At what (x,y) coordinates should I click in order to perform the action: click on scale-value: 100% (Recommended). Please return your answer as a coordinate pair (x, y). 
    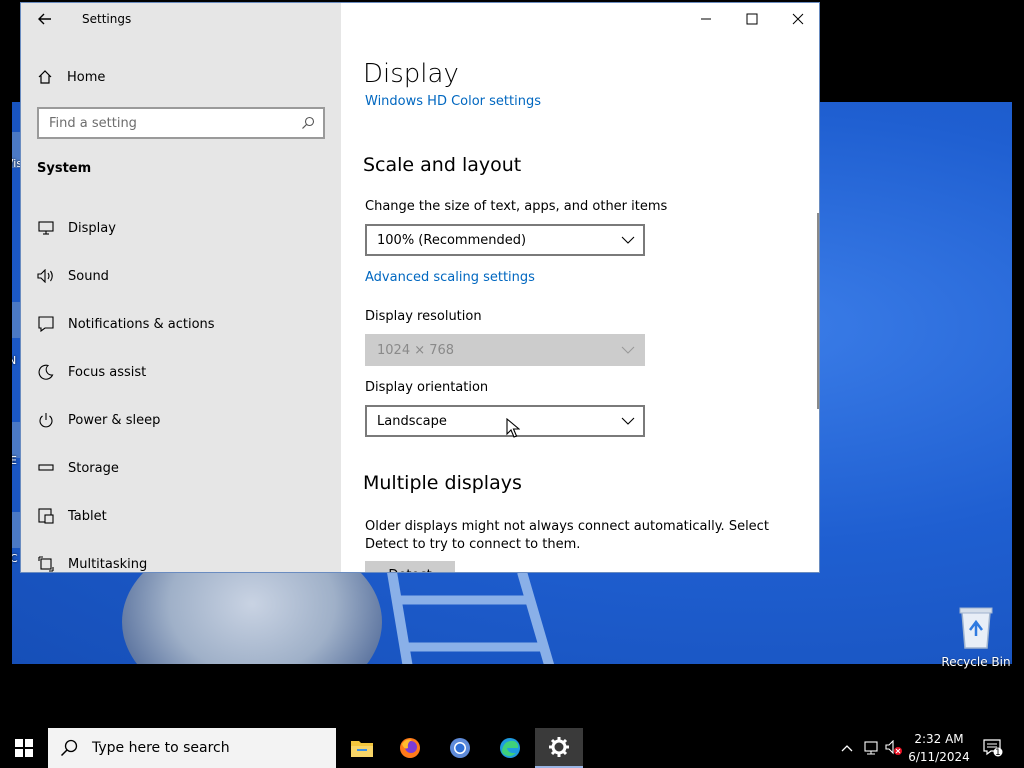
    Looking at the image, I should click on (452, 240).